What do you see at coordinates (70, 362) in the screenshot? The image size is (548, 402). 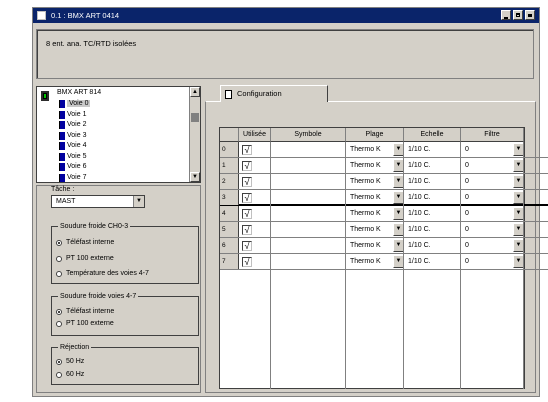 I see `radio-rejection-50hz: 50 Hz` at bounding box center [70, 362].